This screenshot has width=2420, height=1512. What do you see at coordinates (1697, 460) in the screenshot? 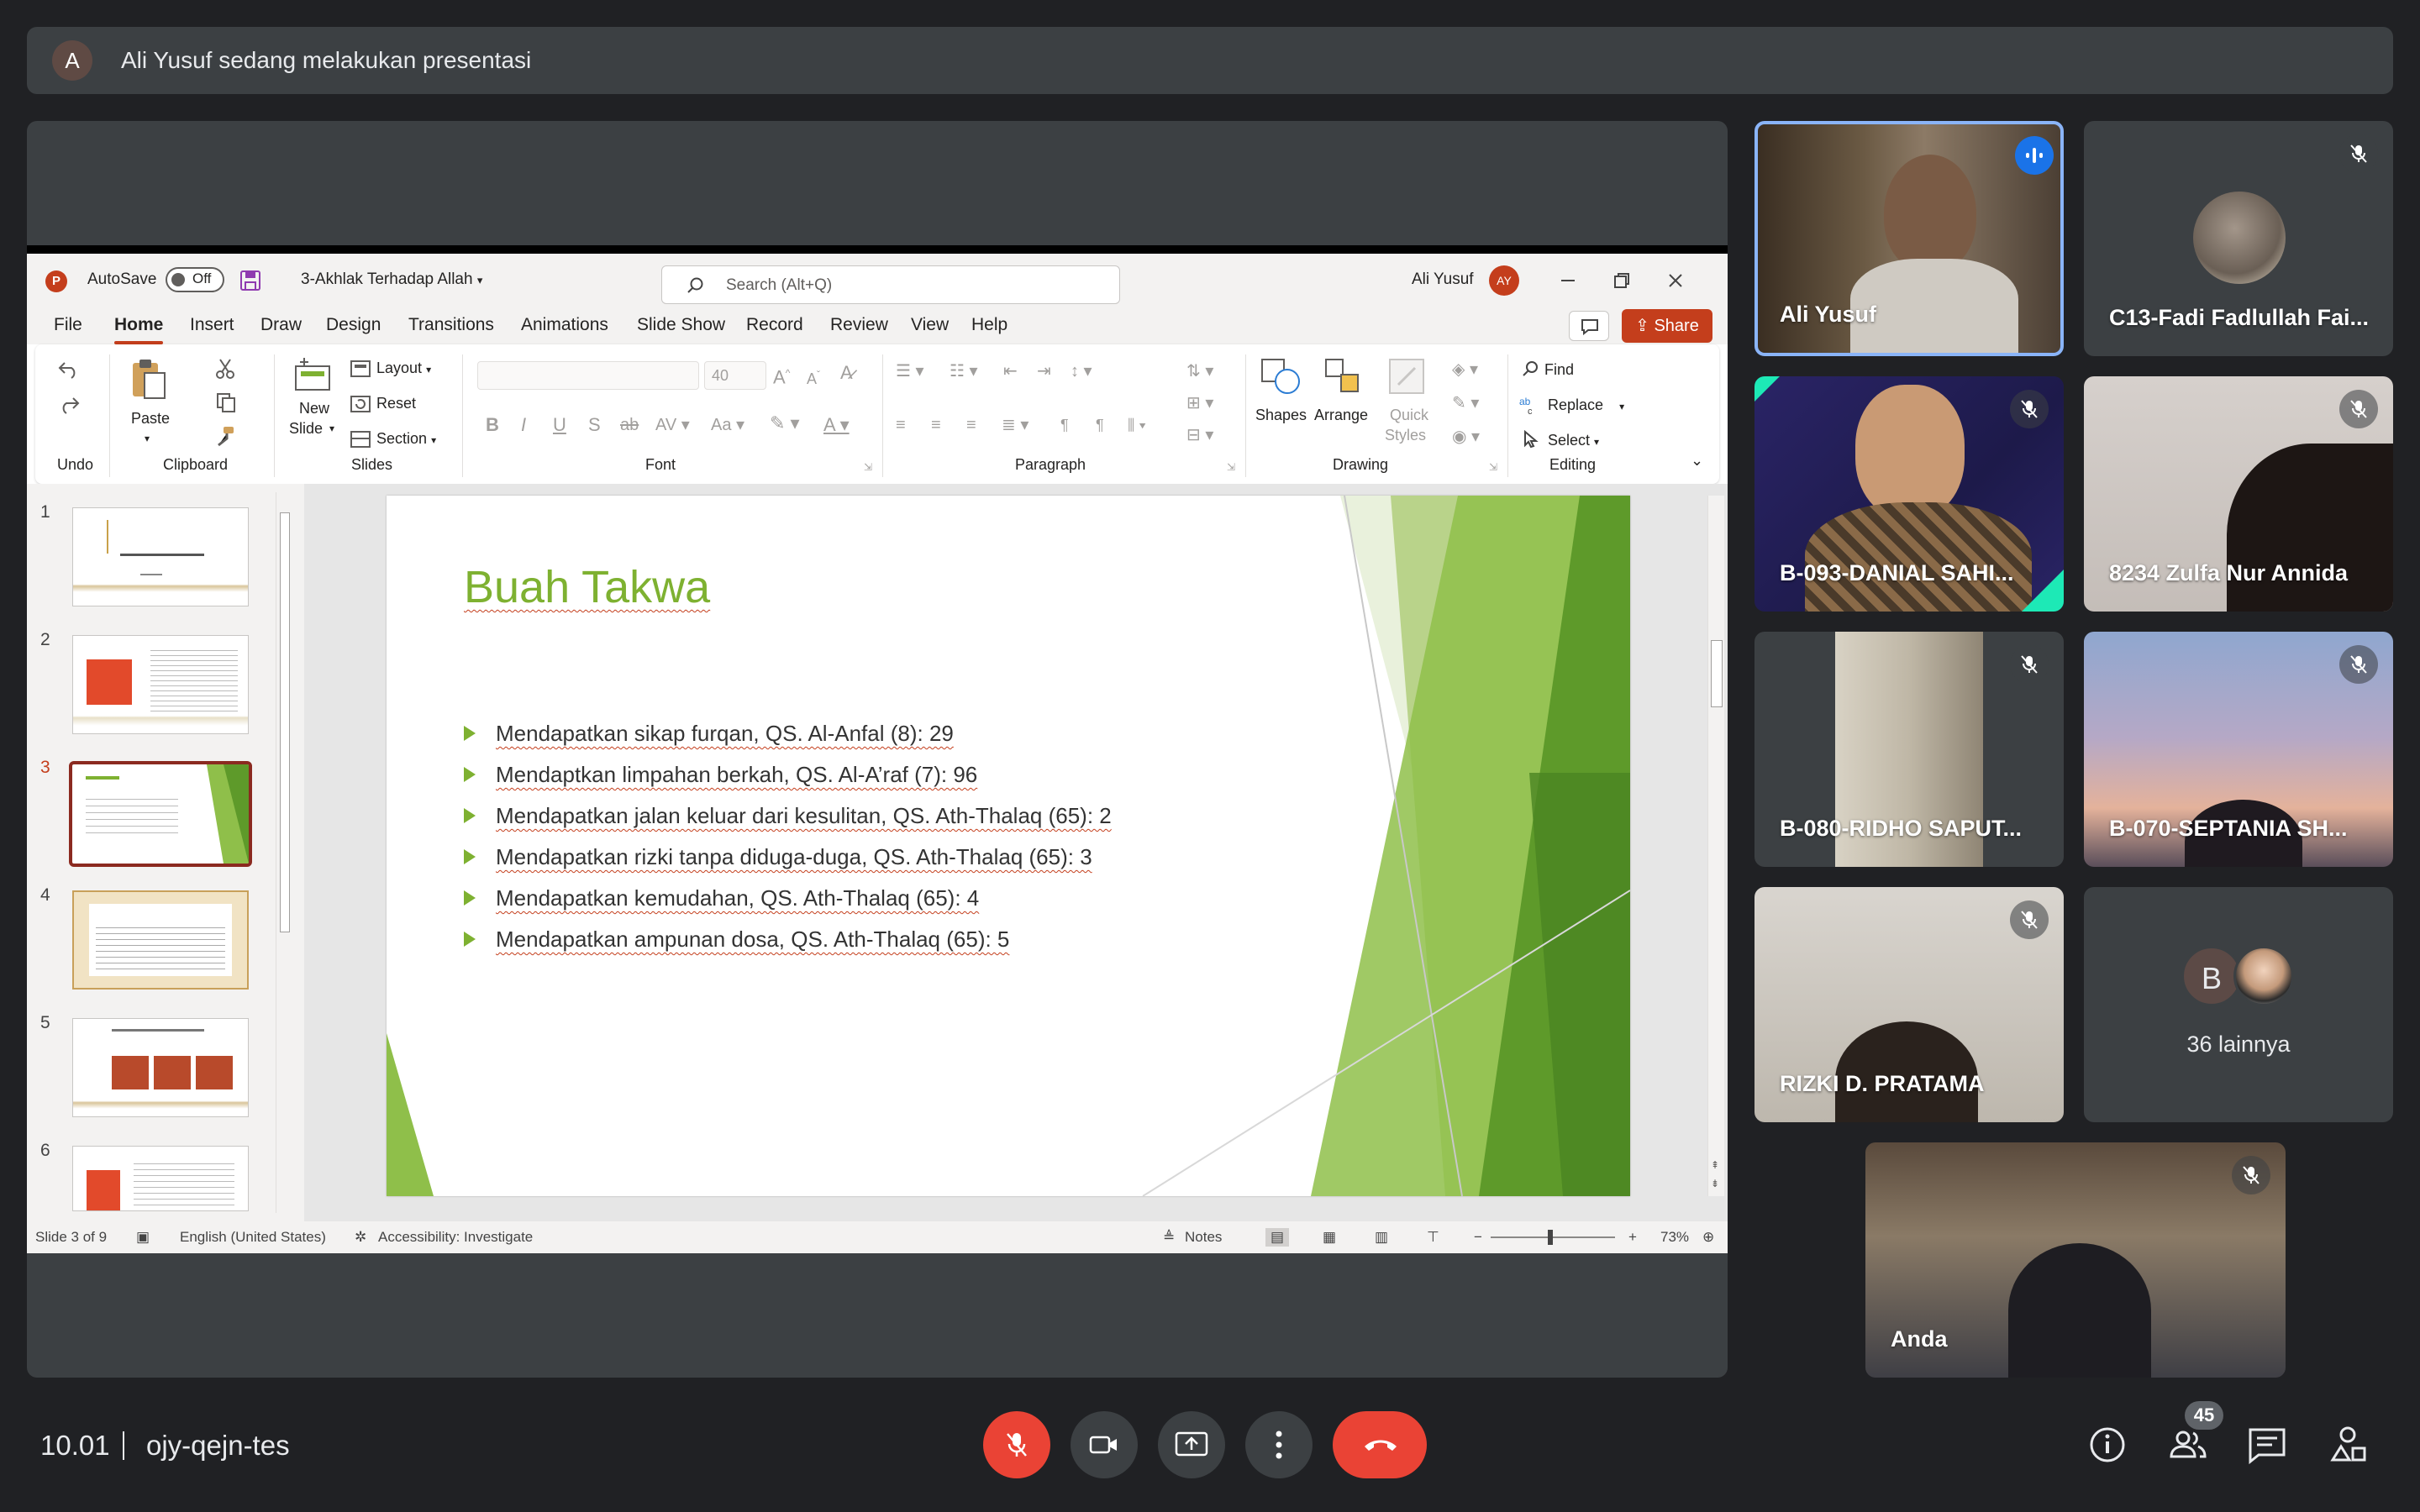
I see `collapse-ribbon-icon: ⌄` at bounding box center [1697, 460].